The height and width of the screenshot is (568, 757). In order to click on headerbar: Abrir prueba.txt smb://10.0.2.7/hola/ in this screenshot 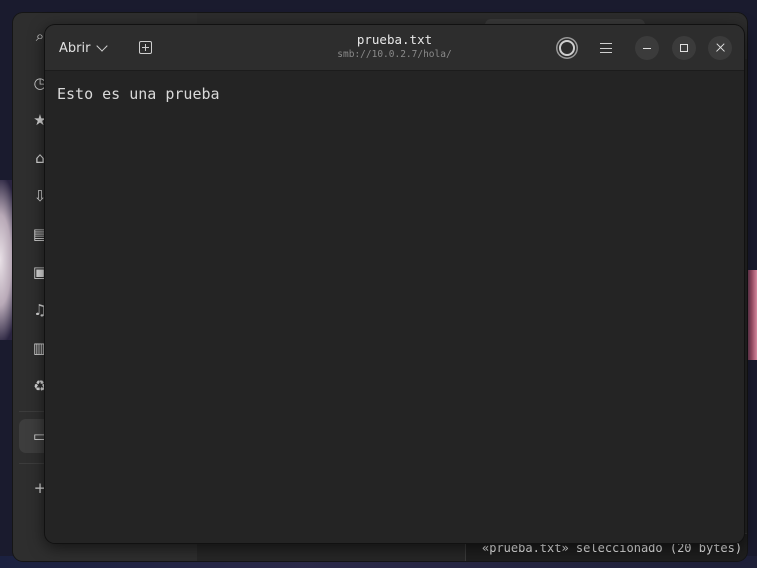, I will do `click(394, 48)`.